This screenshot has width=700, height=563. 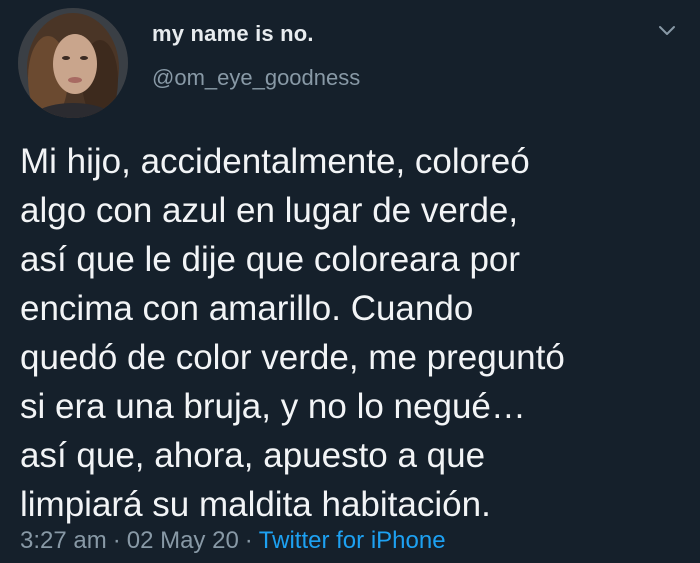 I want to click on tweet-text-line: quedó de color verde, me preguntó, so click(x=292, y=357).